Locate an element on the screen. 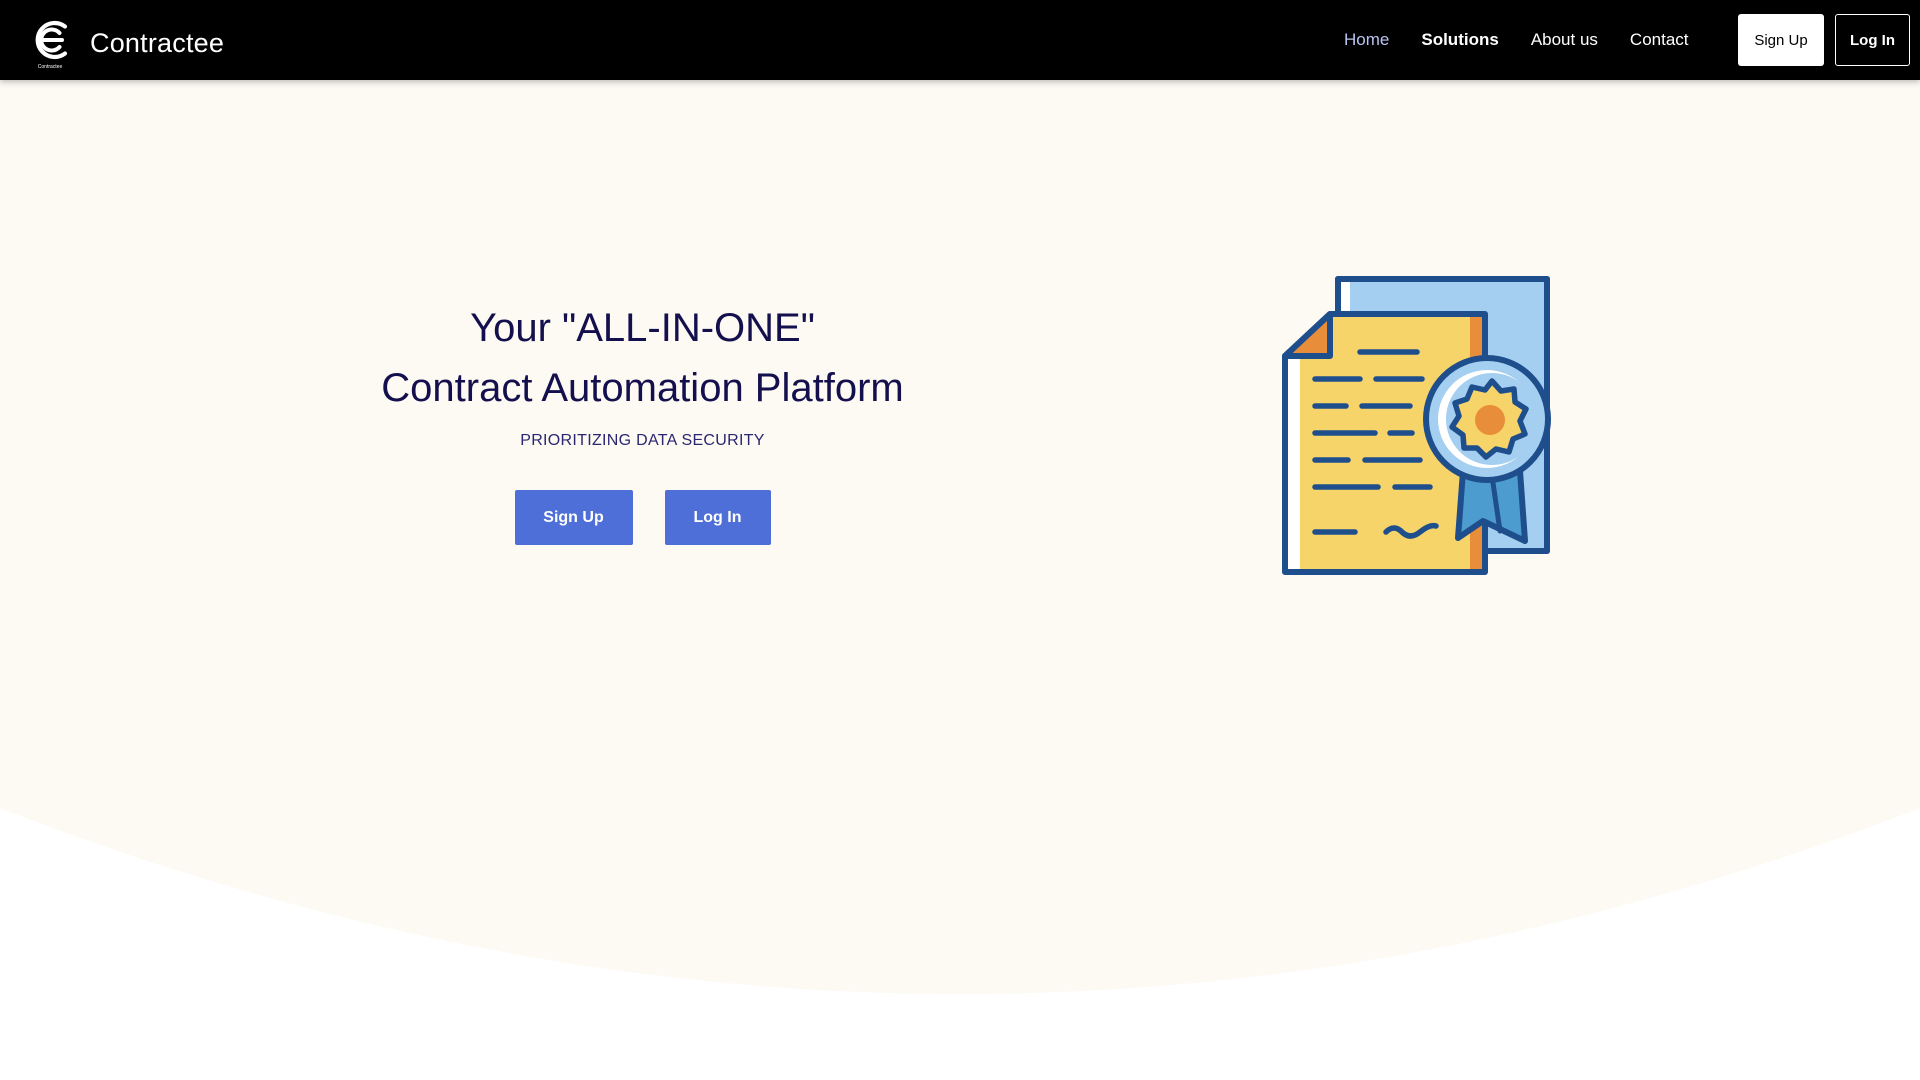  hero-login-button: Log In is located at coordinates (717, 517).